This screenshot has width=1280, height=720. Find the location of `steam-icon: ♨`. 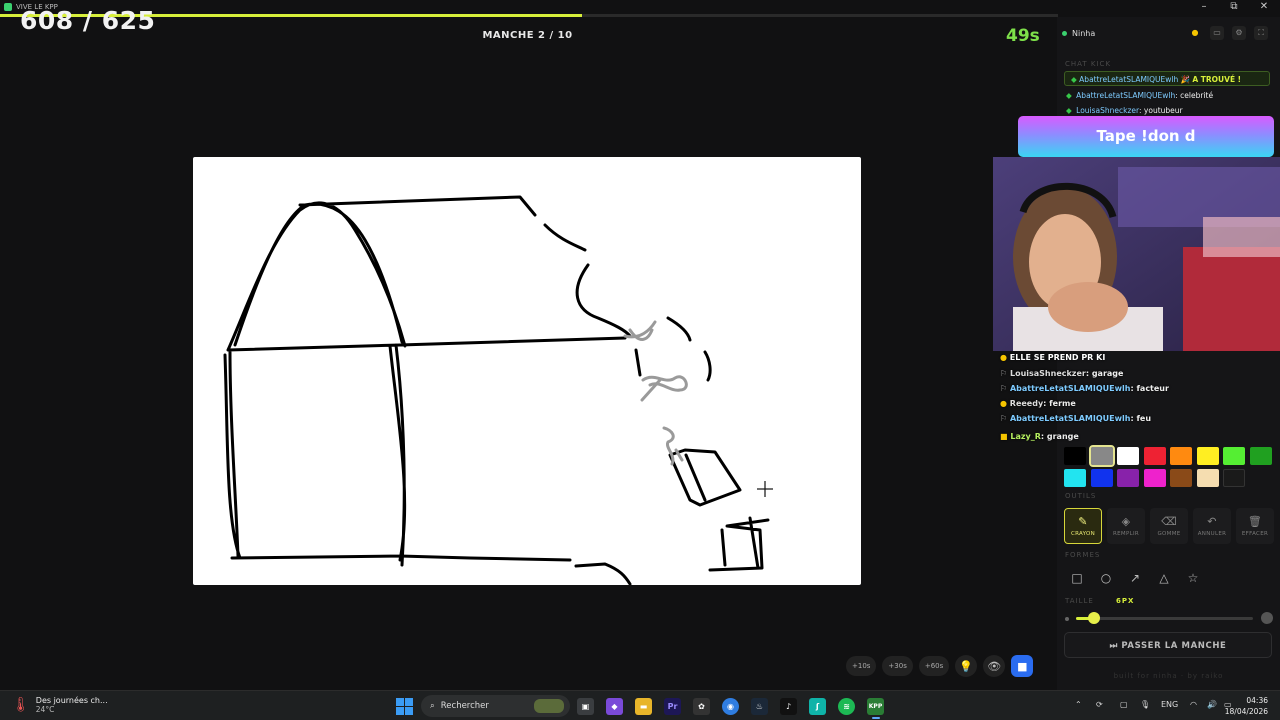

steam-icon: ♨ is located at coordinates (759, 706).